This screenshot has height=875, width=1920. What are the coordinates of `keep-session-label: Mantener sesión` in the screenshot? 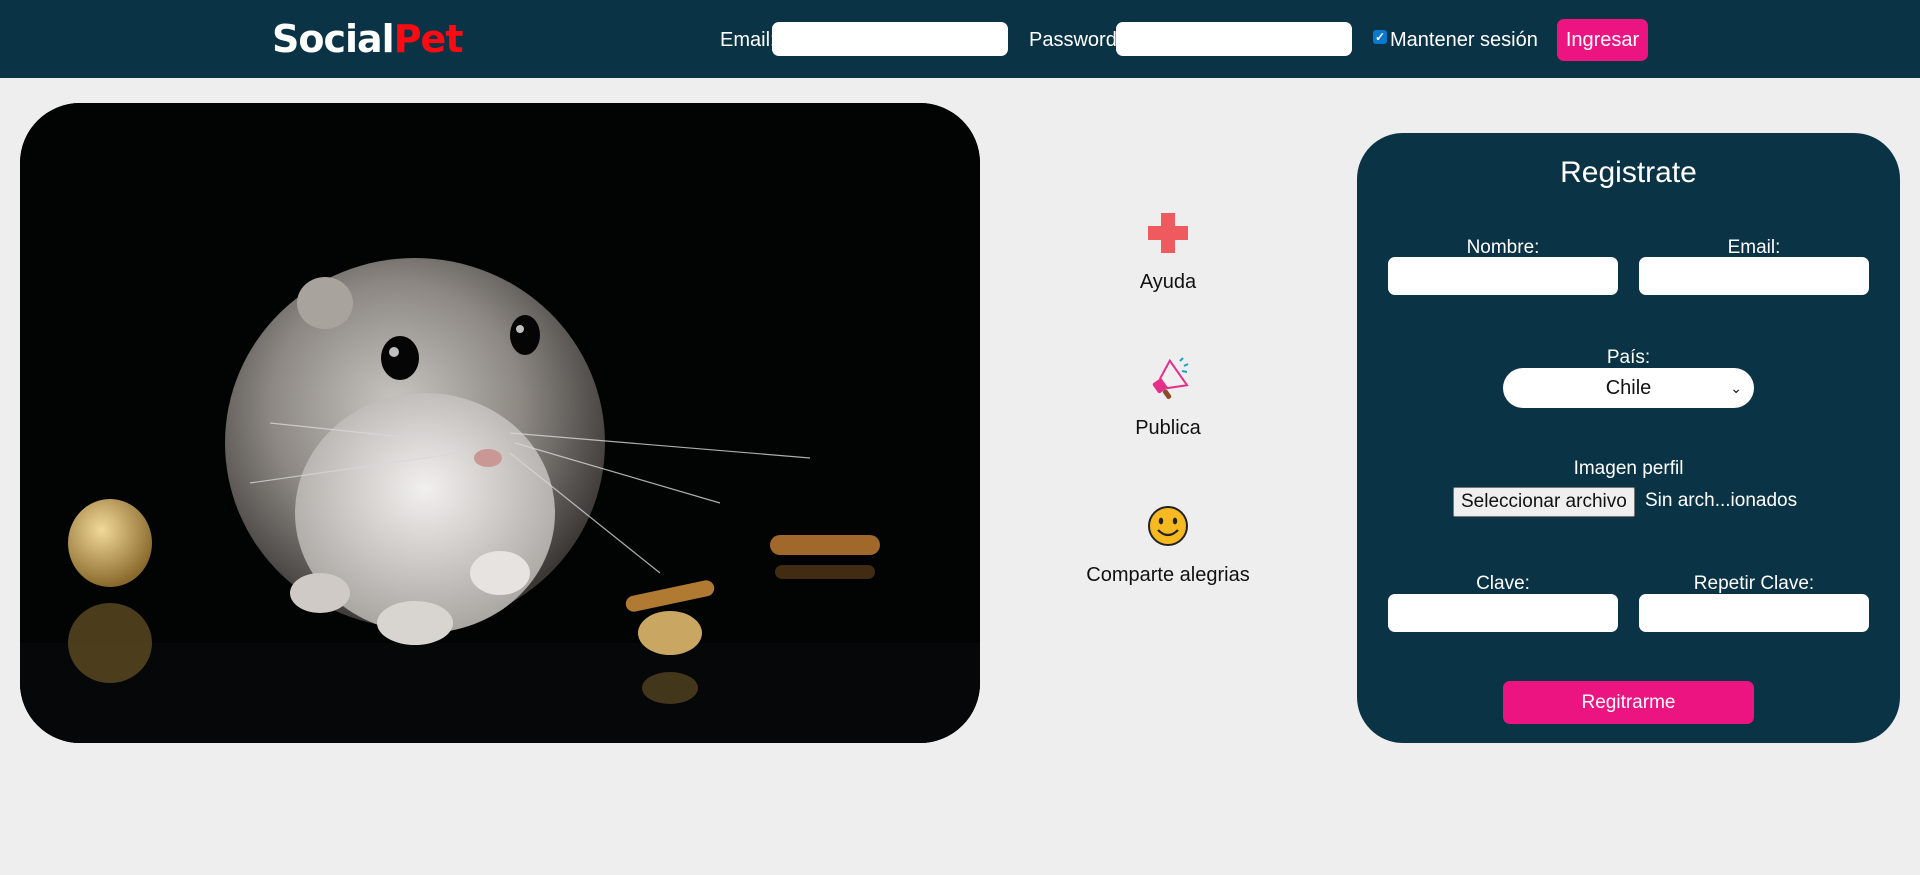 It's located at (1464, 40).